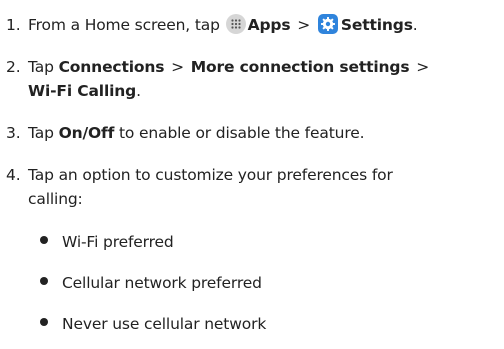 This screenshot has width=504, height=349. Describe the element at coordinates (86, 133) in the screenshot. I see `on-off-label: On/Off` at that location.